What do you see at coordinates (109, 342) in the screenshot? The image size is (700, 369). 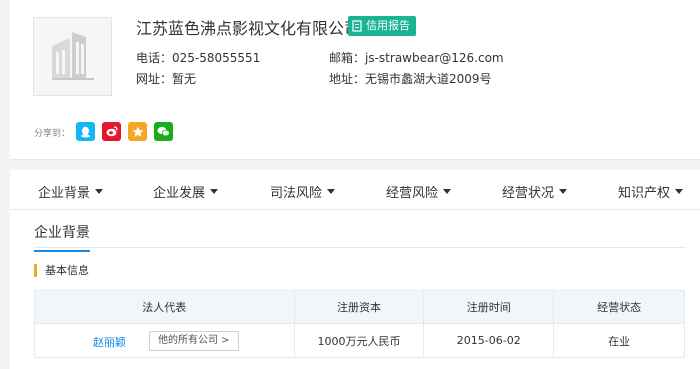 I see `legal-rep-link: 赵丽颖` at bounding box center [109, 342].